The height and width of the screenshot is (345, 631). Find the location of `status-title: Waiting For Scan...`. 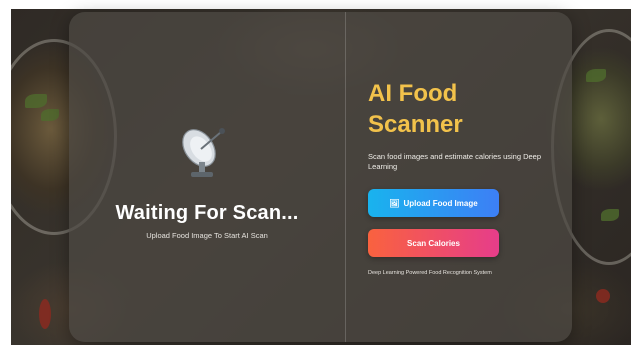

status-title: Waiting For Scan... is located at coordinates (207, 213).